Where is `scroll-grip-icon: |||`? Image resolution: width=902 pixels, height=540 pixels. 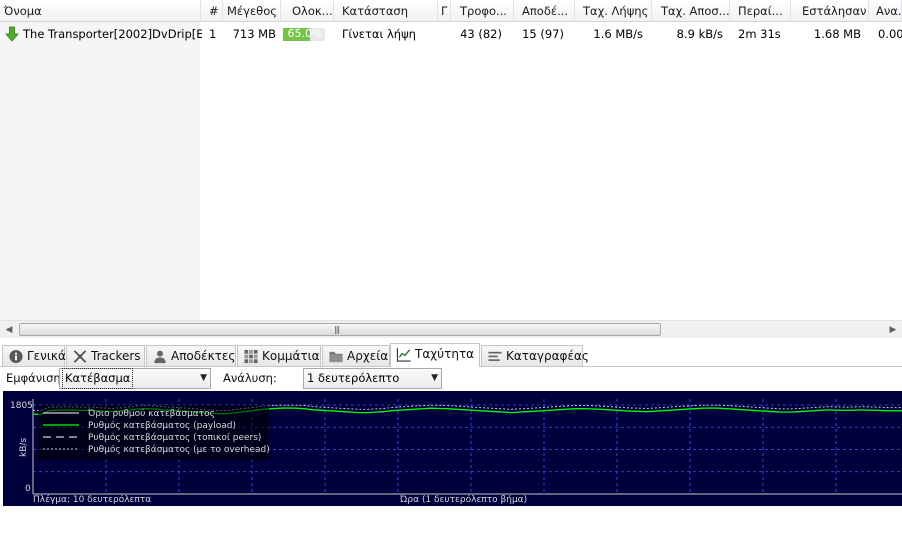
scroll-grip-icon: ||| is located at coordinates (337, 329).